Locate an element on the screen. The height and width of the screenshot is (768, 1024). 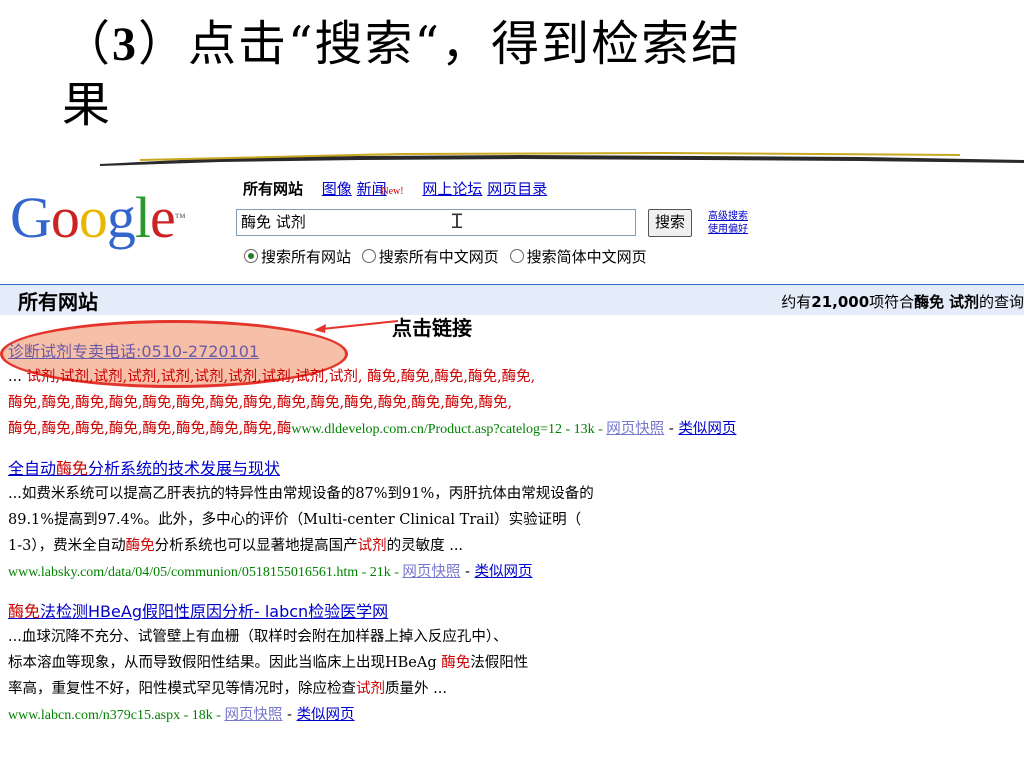
decorative-brush-rule is located at coordinates (562, 158).